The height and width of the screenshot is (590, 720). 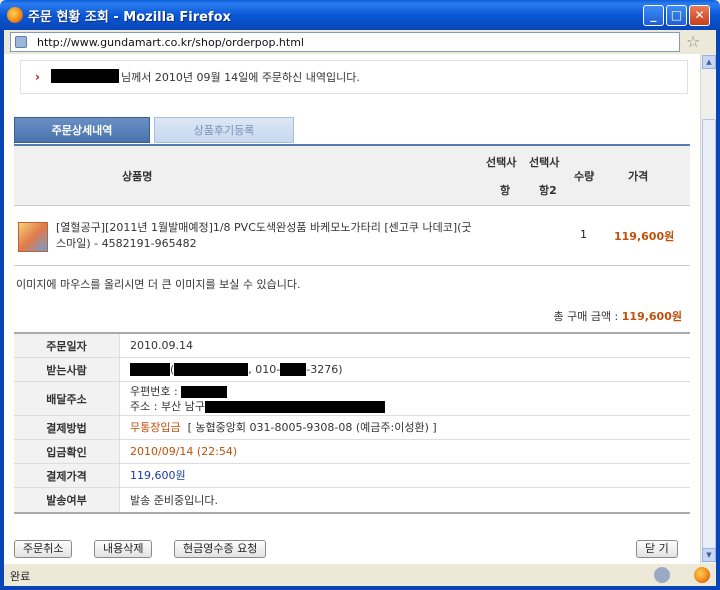 What do you see at coordinates (161, 345) in the screenshot?
I see `order-date-value: 2010.09.14` at bounding box center [161, 345].